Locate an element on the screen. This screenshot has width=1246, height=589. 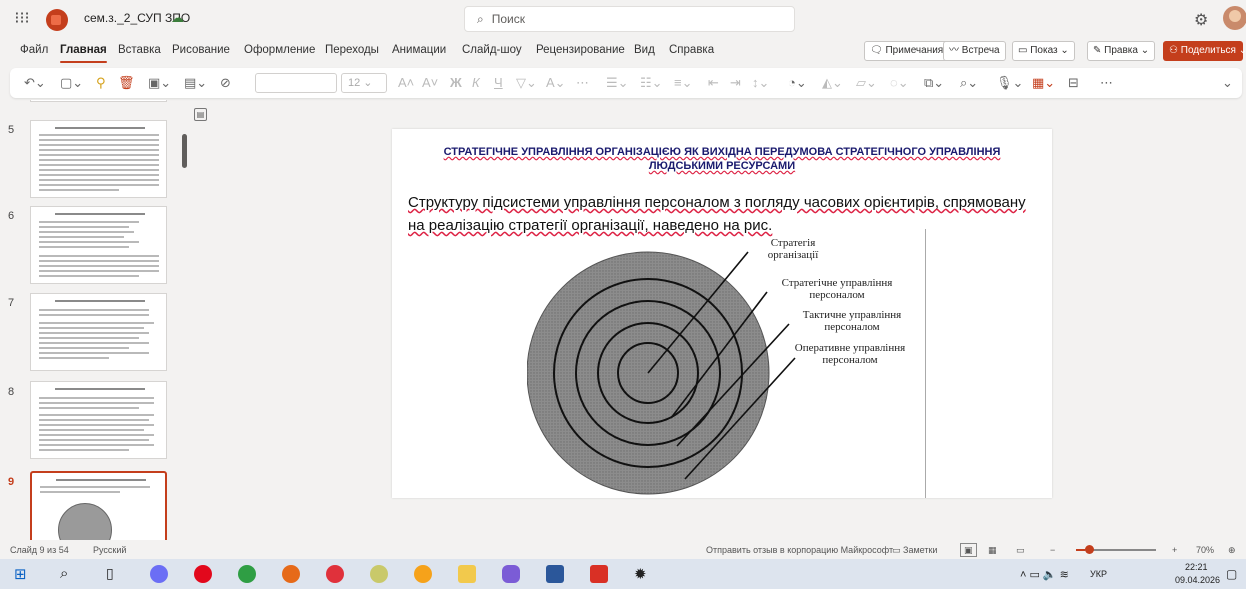
fit-slide-icon: ⊕ is located at coordinates (1232, 550).